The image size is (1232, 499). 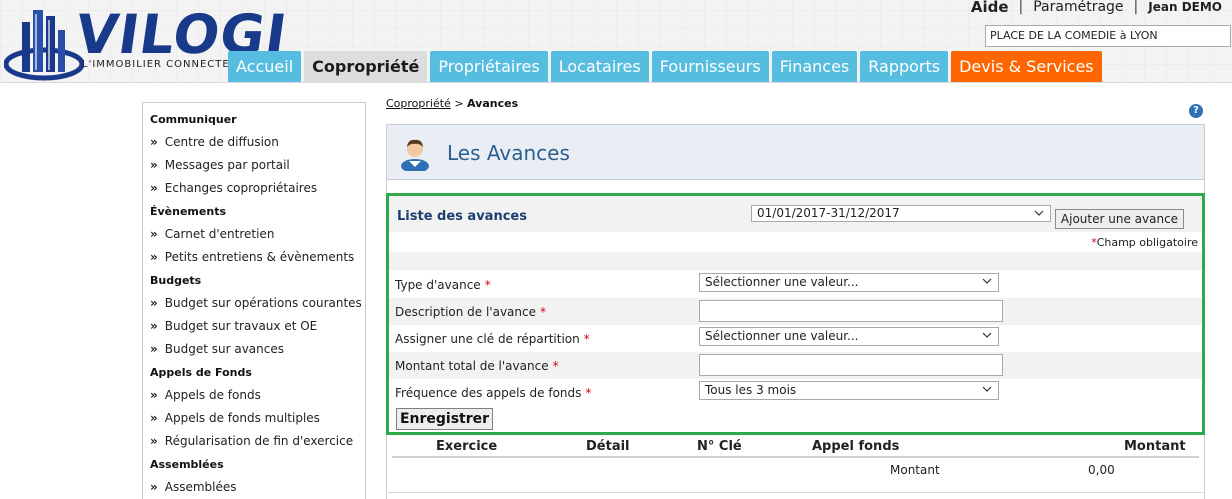 I want to click on tab-locataires: Locataires, so click(x=599, y=67).